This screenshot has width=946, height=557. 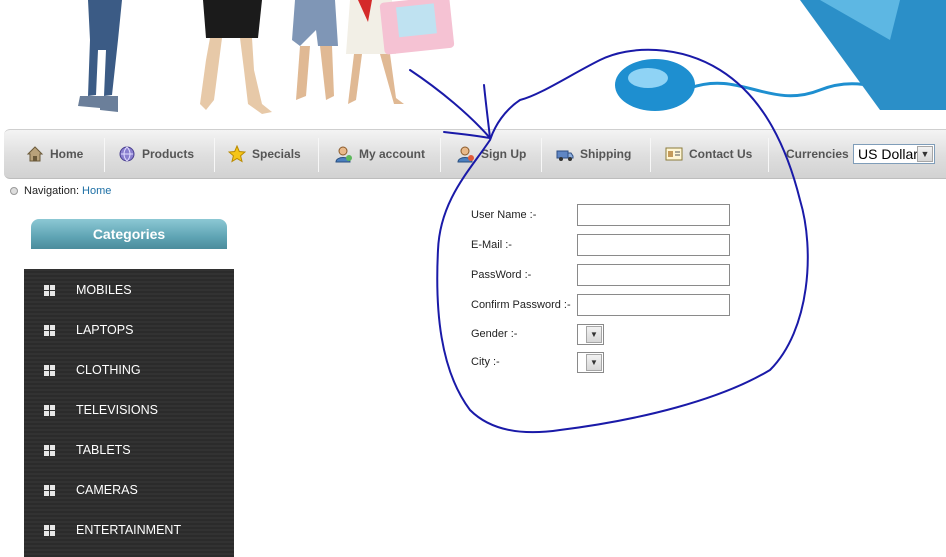 What do you see at coordinates (104, 290) in the screenshot?
I see `category-label: MOBILES` at bounding box center [104, 290].